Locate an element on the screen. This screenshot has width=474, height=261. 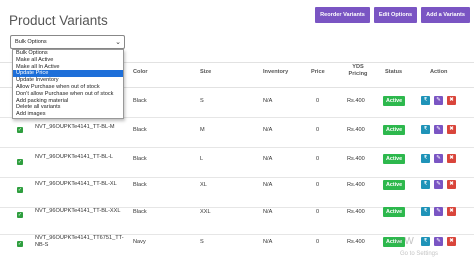
bulk-option: Update Inventory is located at coordinates (68, 80).